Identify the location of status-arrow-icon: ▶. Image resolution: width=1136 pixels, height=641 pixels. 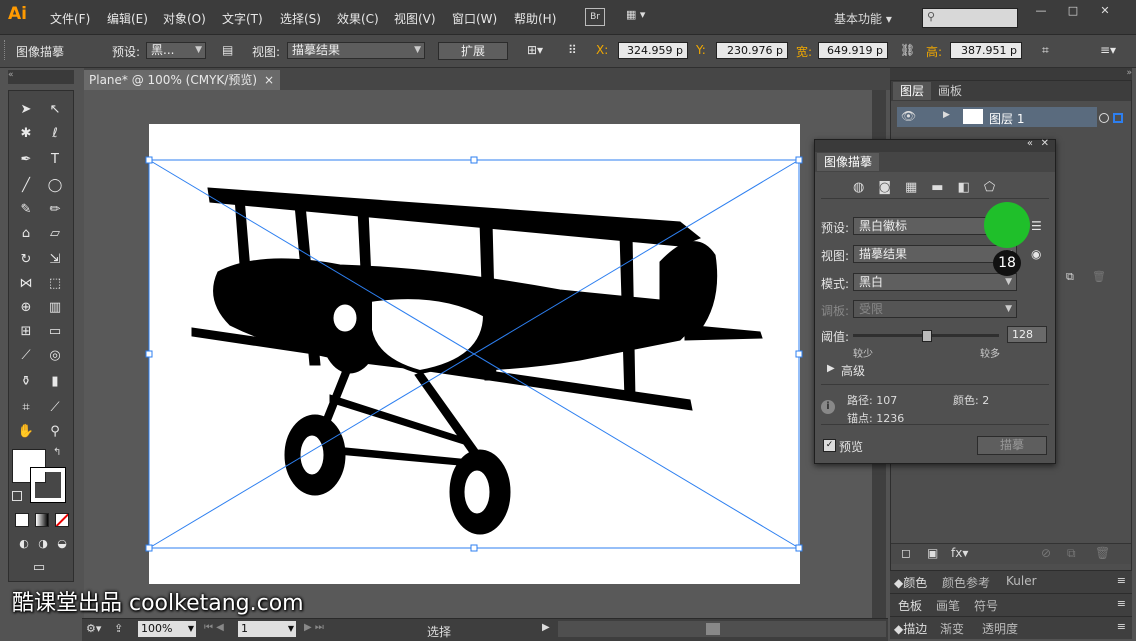
(546, 627).